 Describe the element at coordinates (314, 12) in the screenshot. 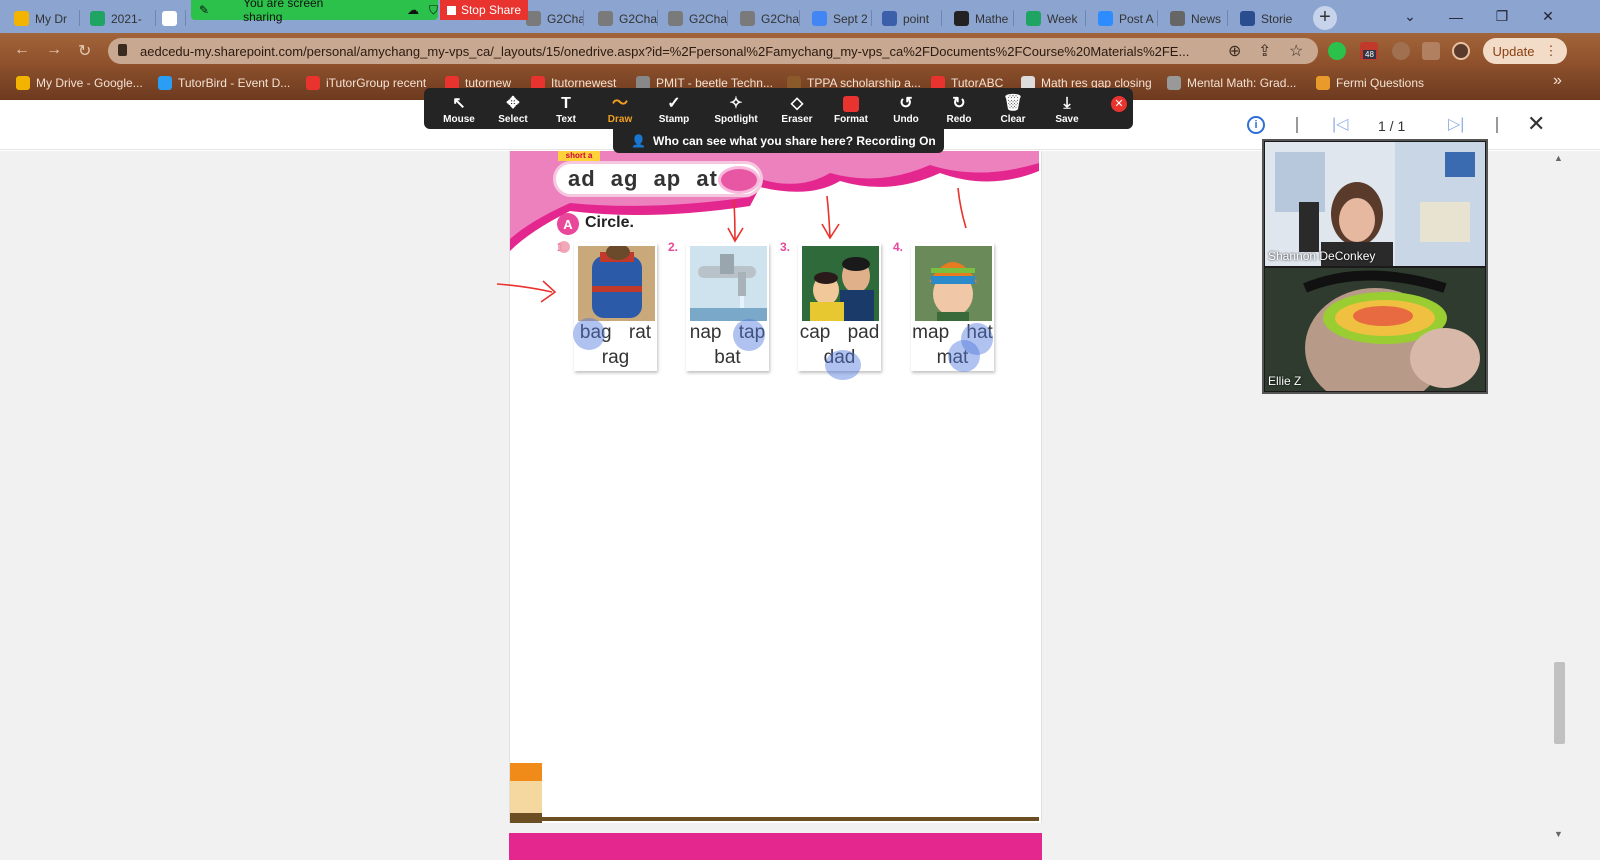

I see `screen-sharing-indicator: ✎ You are screen sharing ☁ ⛉` at that location.